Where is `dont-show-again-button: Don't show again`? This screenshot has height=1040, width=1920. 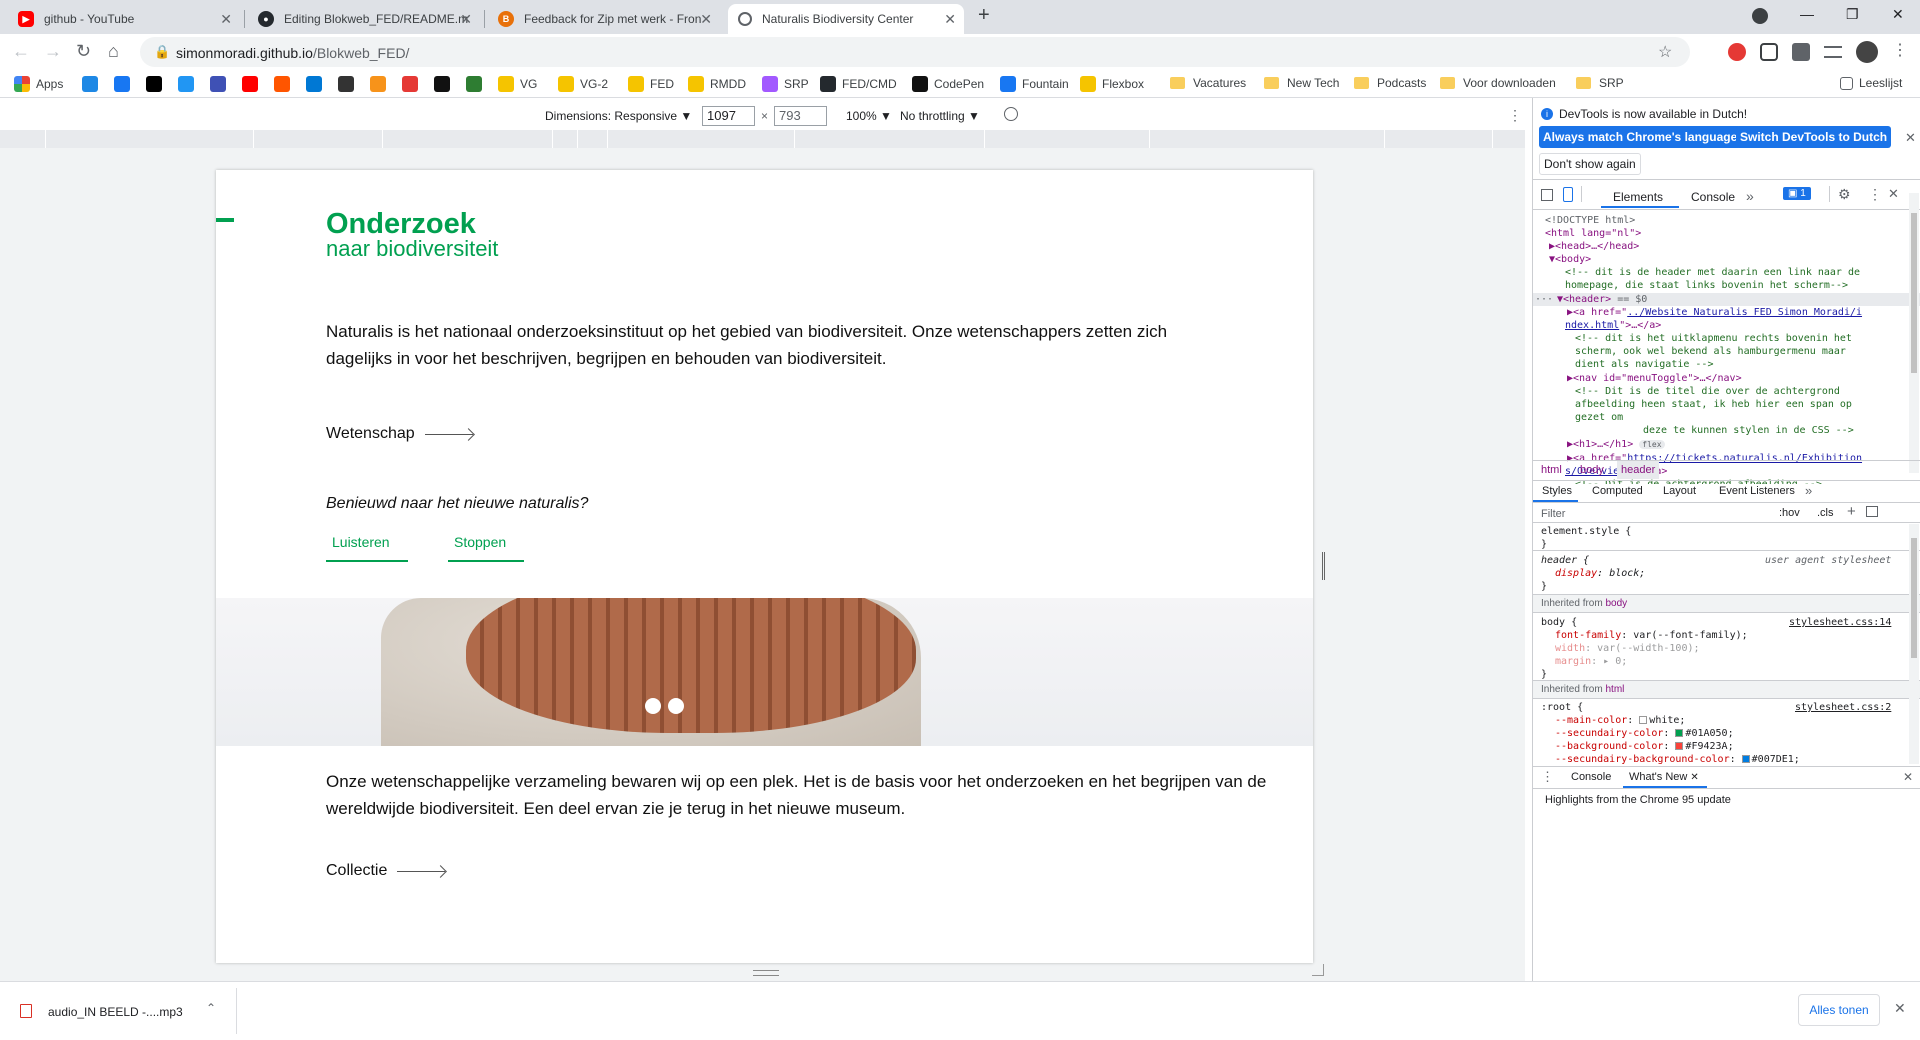
dont-show-again-button: Don't show again is located at coordinates (1590, 164).